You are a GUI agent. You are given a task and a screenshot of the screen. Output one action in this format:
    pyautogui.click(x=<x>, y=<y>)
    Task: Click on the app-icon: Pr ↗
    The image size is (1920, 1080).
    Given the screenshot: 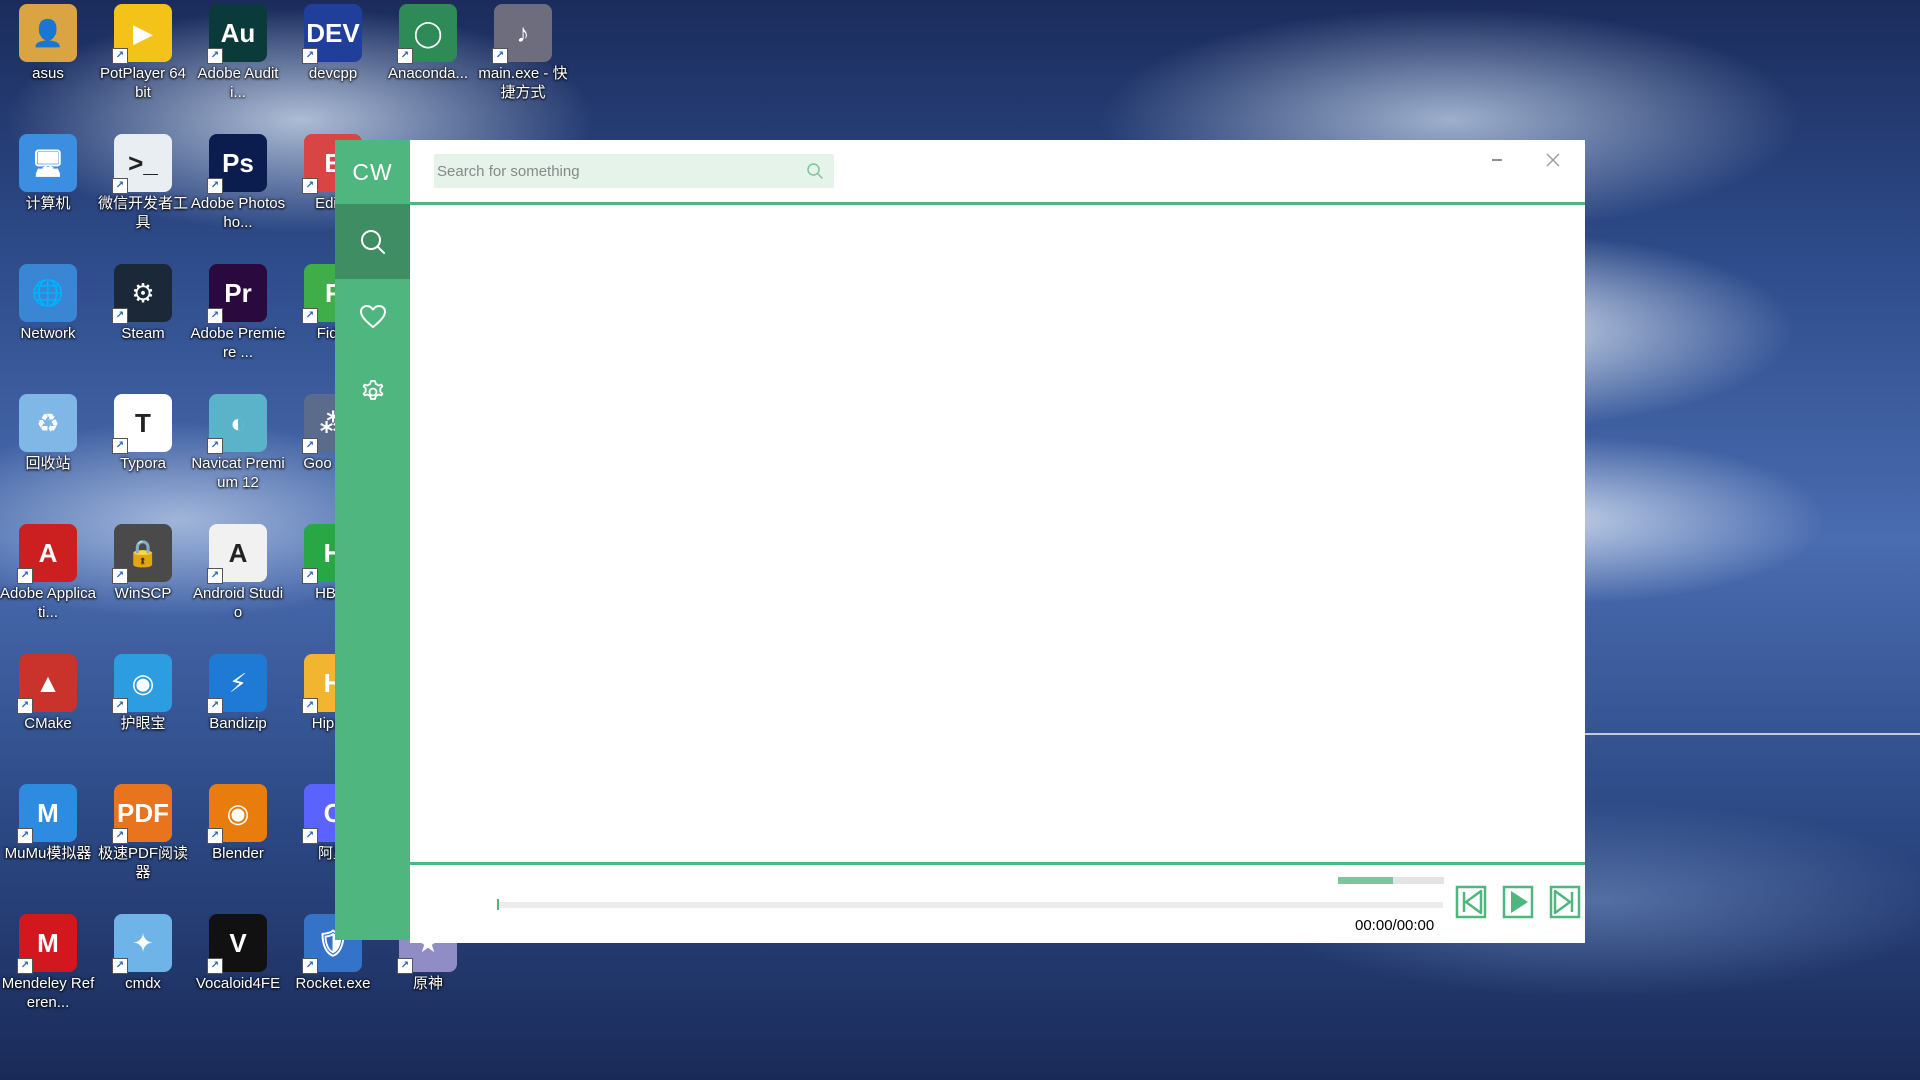 What is the action you would take?
    pyautogui.click(x=237, y=294)
    